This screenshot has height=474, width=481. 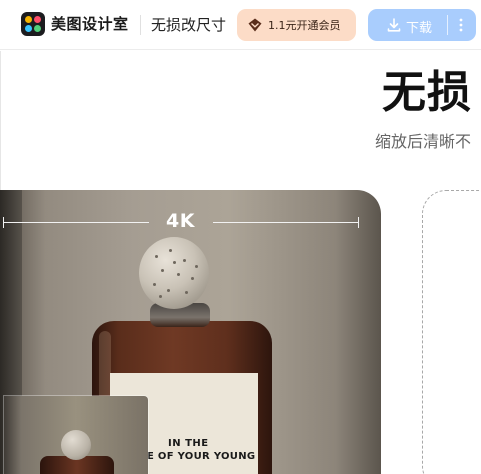 I want to click on brand-name: 美图设计室, so click(x=90, y=23).